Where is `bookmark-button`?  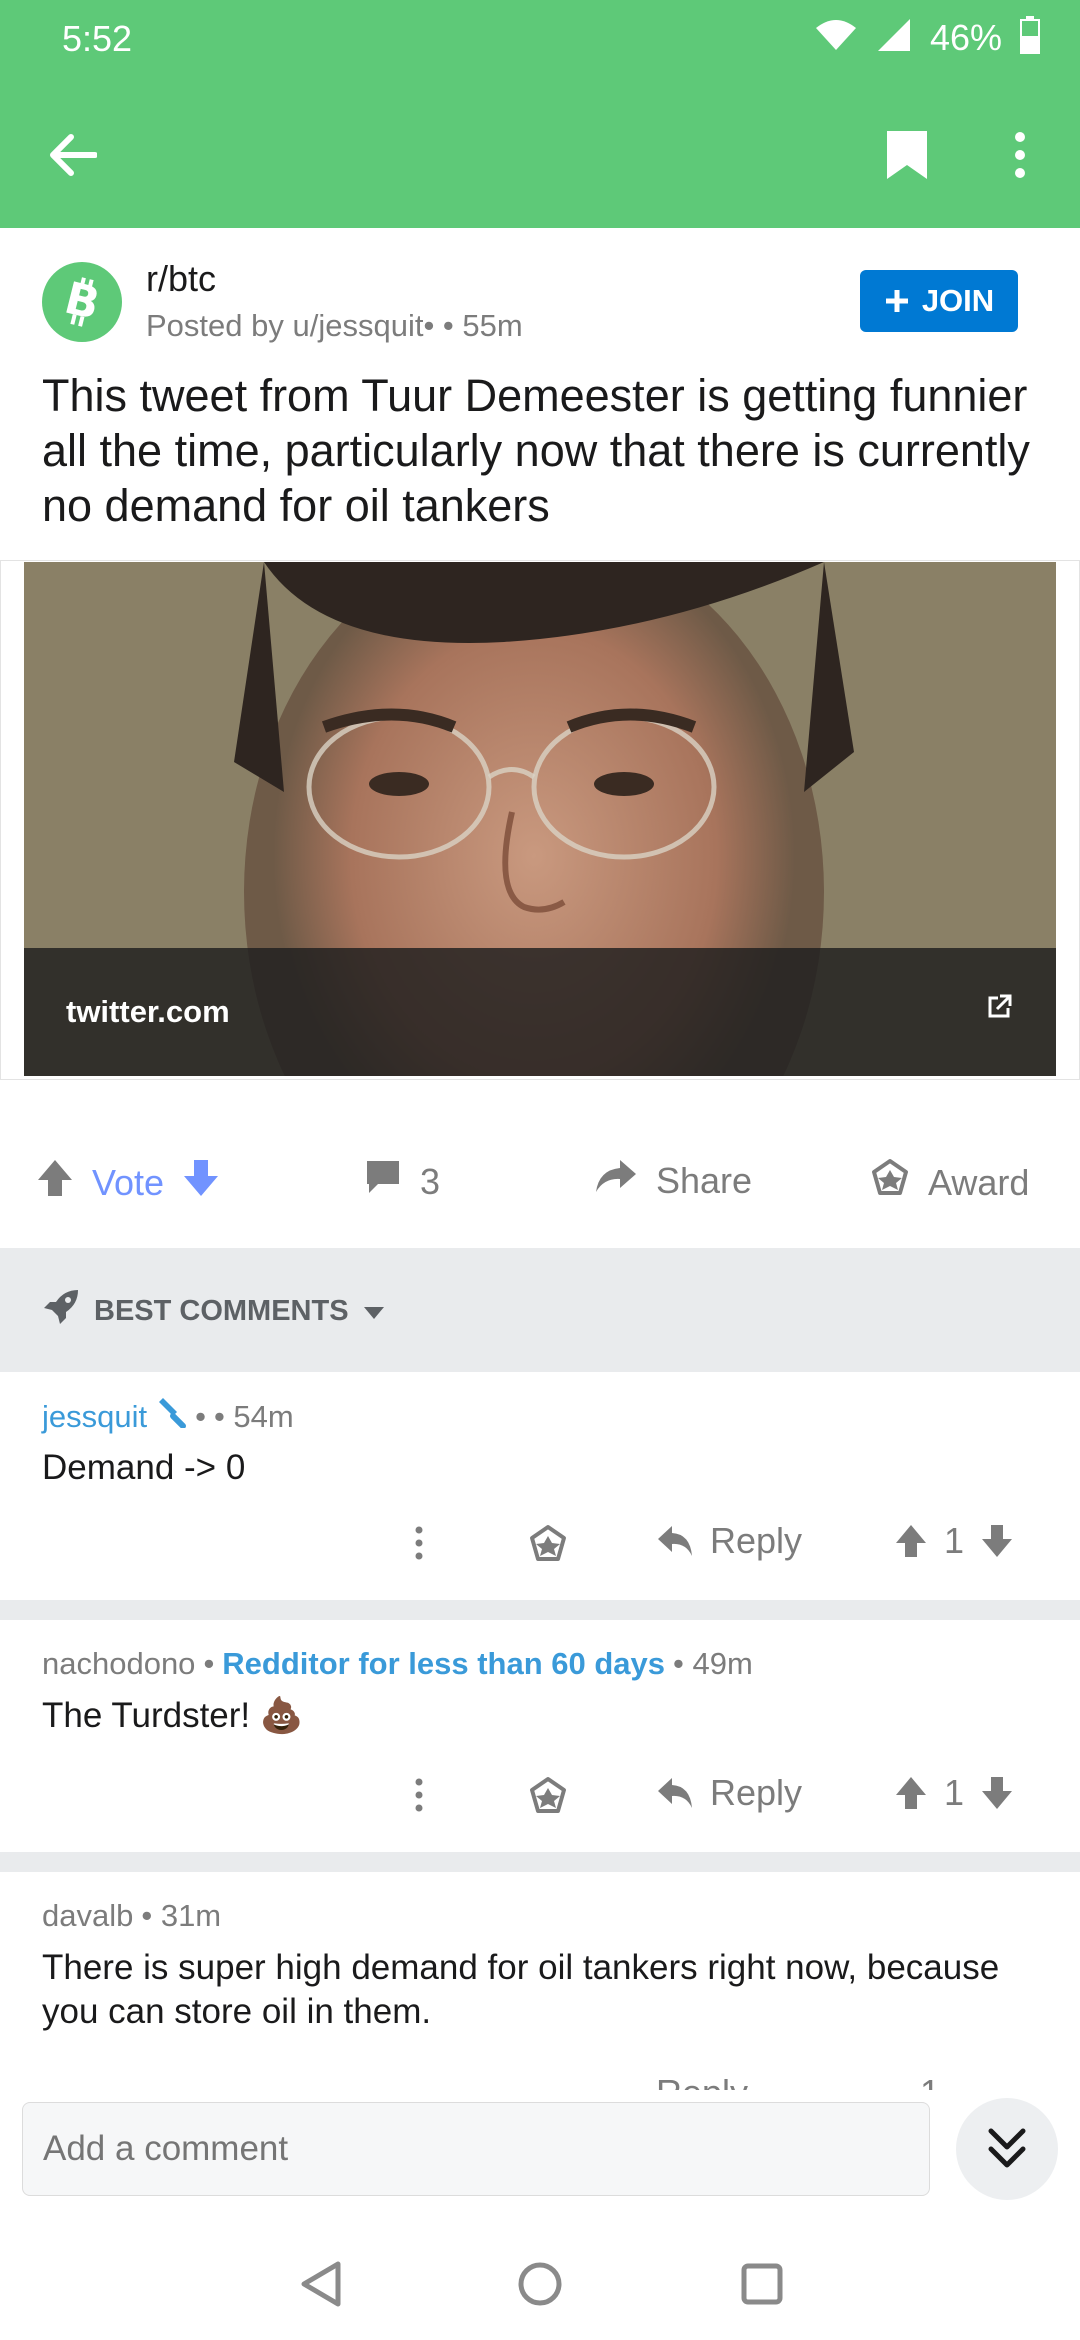 bookmark-button is located at coordinates (907, 155).